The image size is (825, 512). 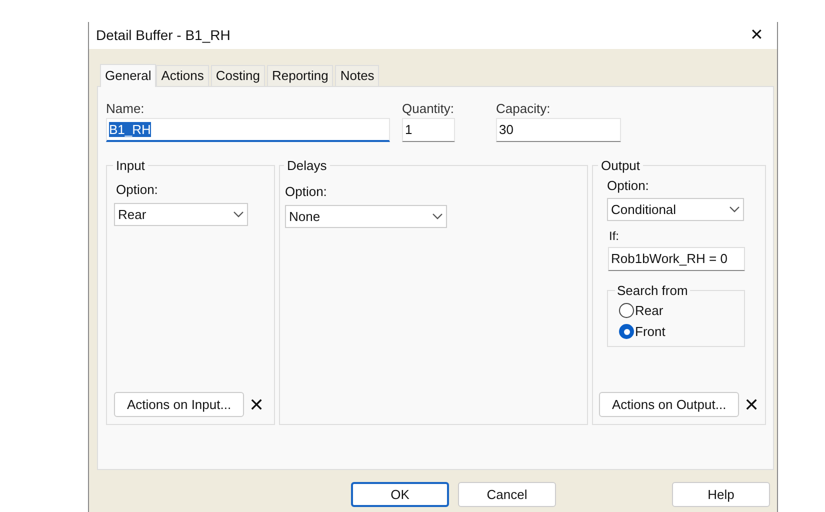 I want to click on group-title: Search from, so click(x=652, y=291).